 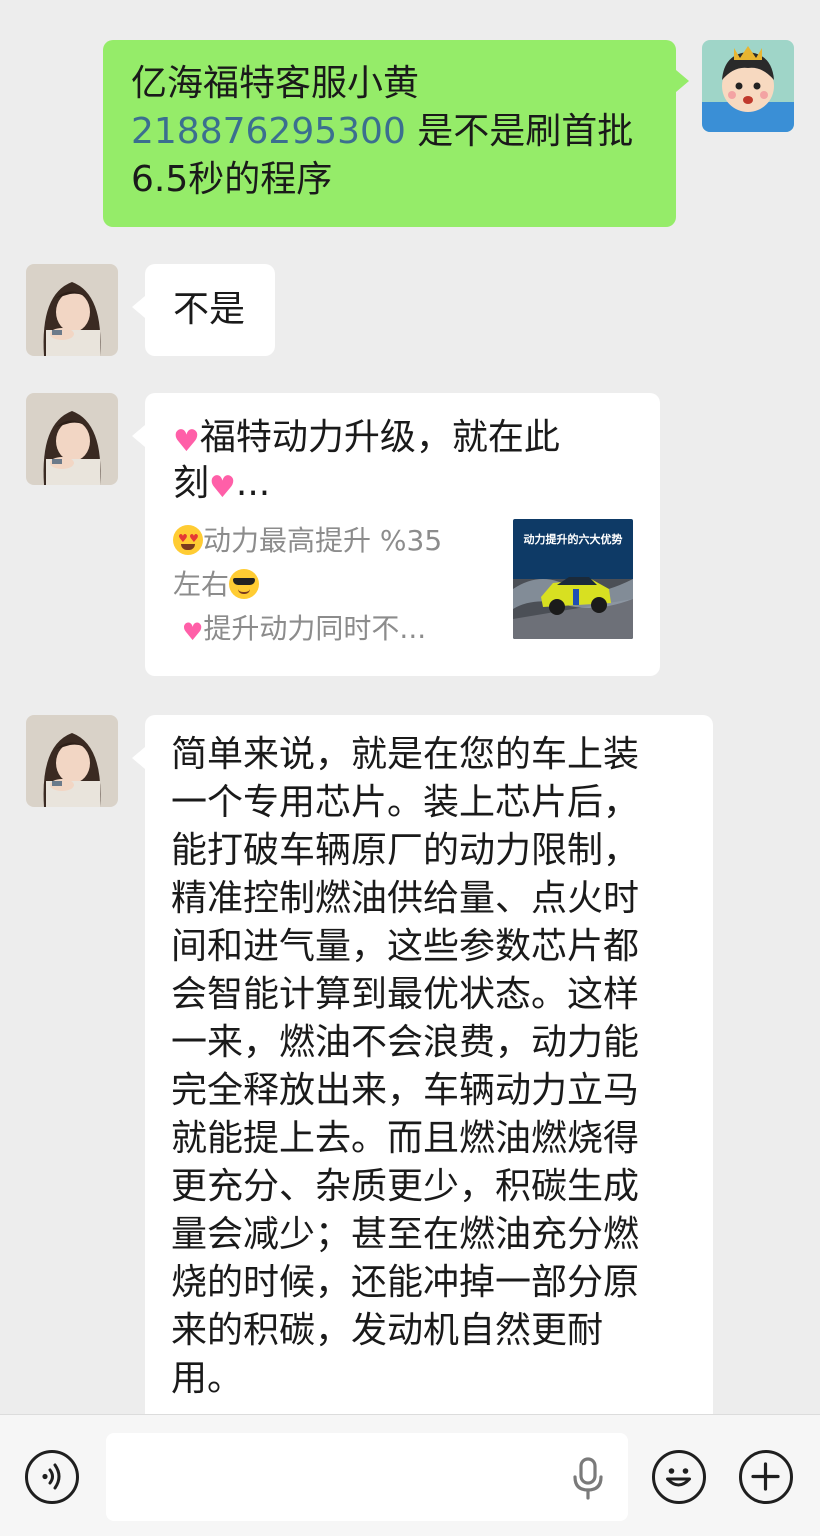 What do you see at coordinates (192, 632) in the screenshot?
I see `two-hearts-icon: ♥` at bounding box center [192, 632].